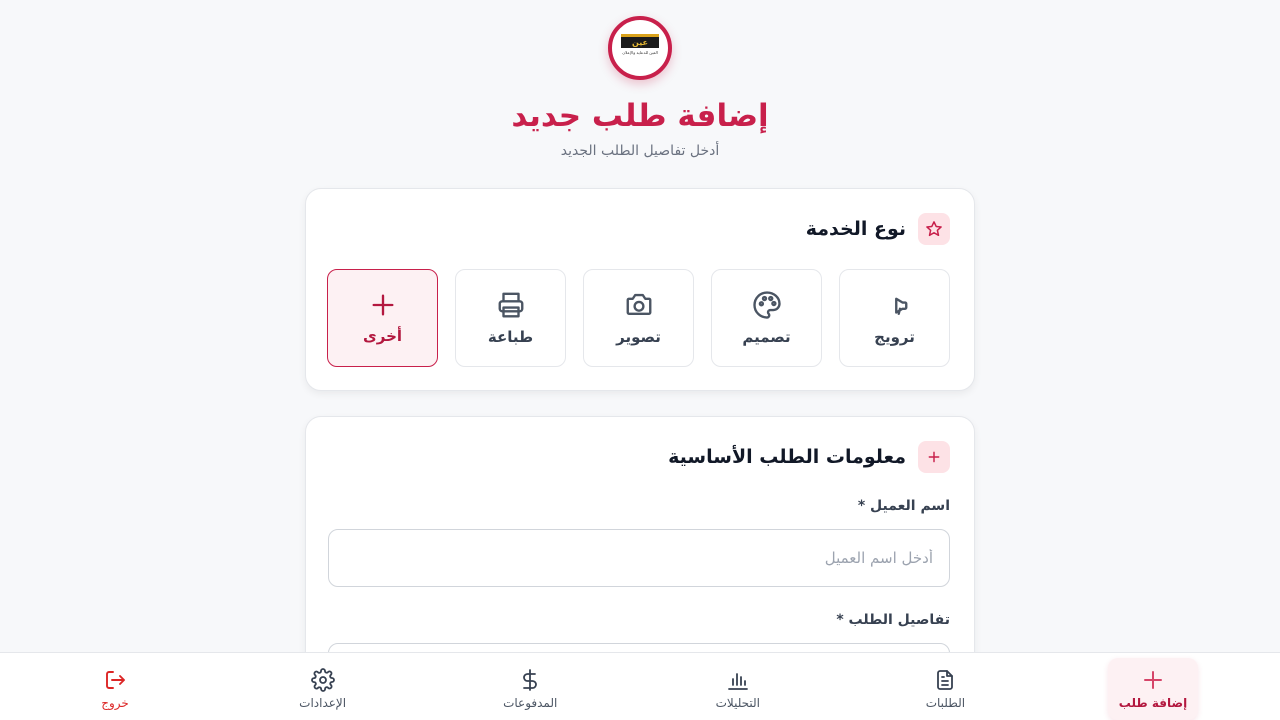  I want to click on logo-mark: عين, so click(640, 41).